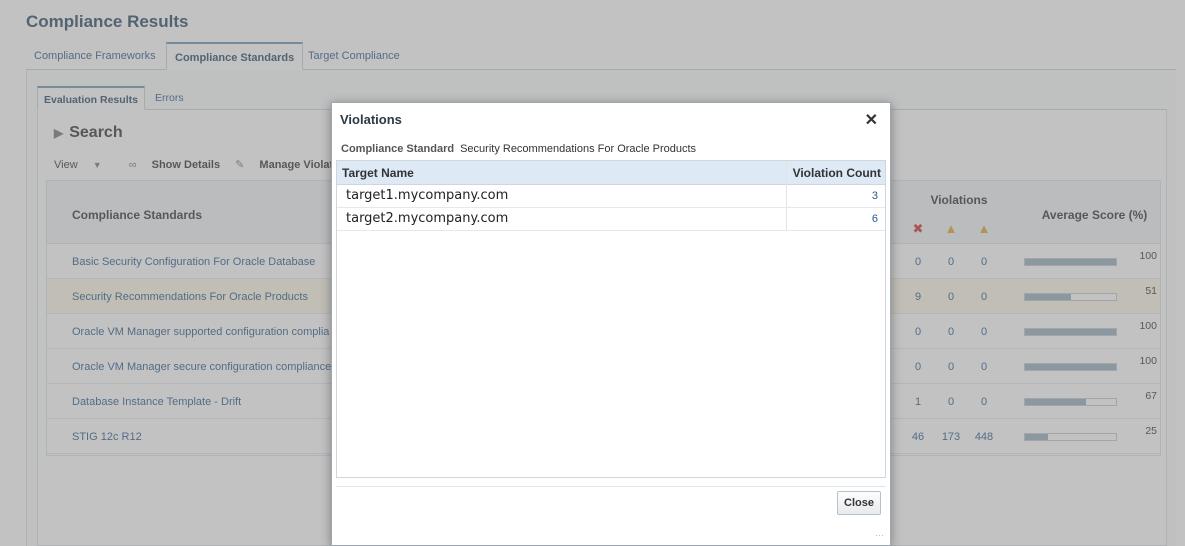 This screenshot has width=1185, height=546. Describe the element at coordinates (427, 195) in the screenshot. I see `target-name: target1.mycompany.com` at that location.